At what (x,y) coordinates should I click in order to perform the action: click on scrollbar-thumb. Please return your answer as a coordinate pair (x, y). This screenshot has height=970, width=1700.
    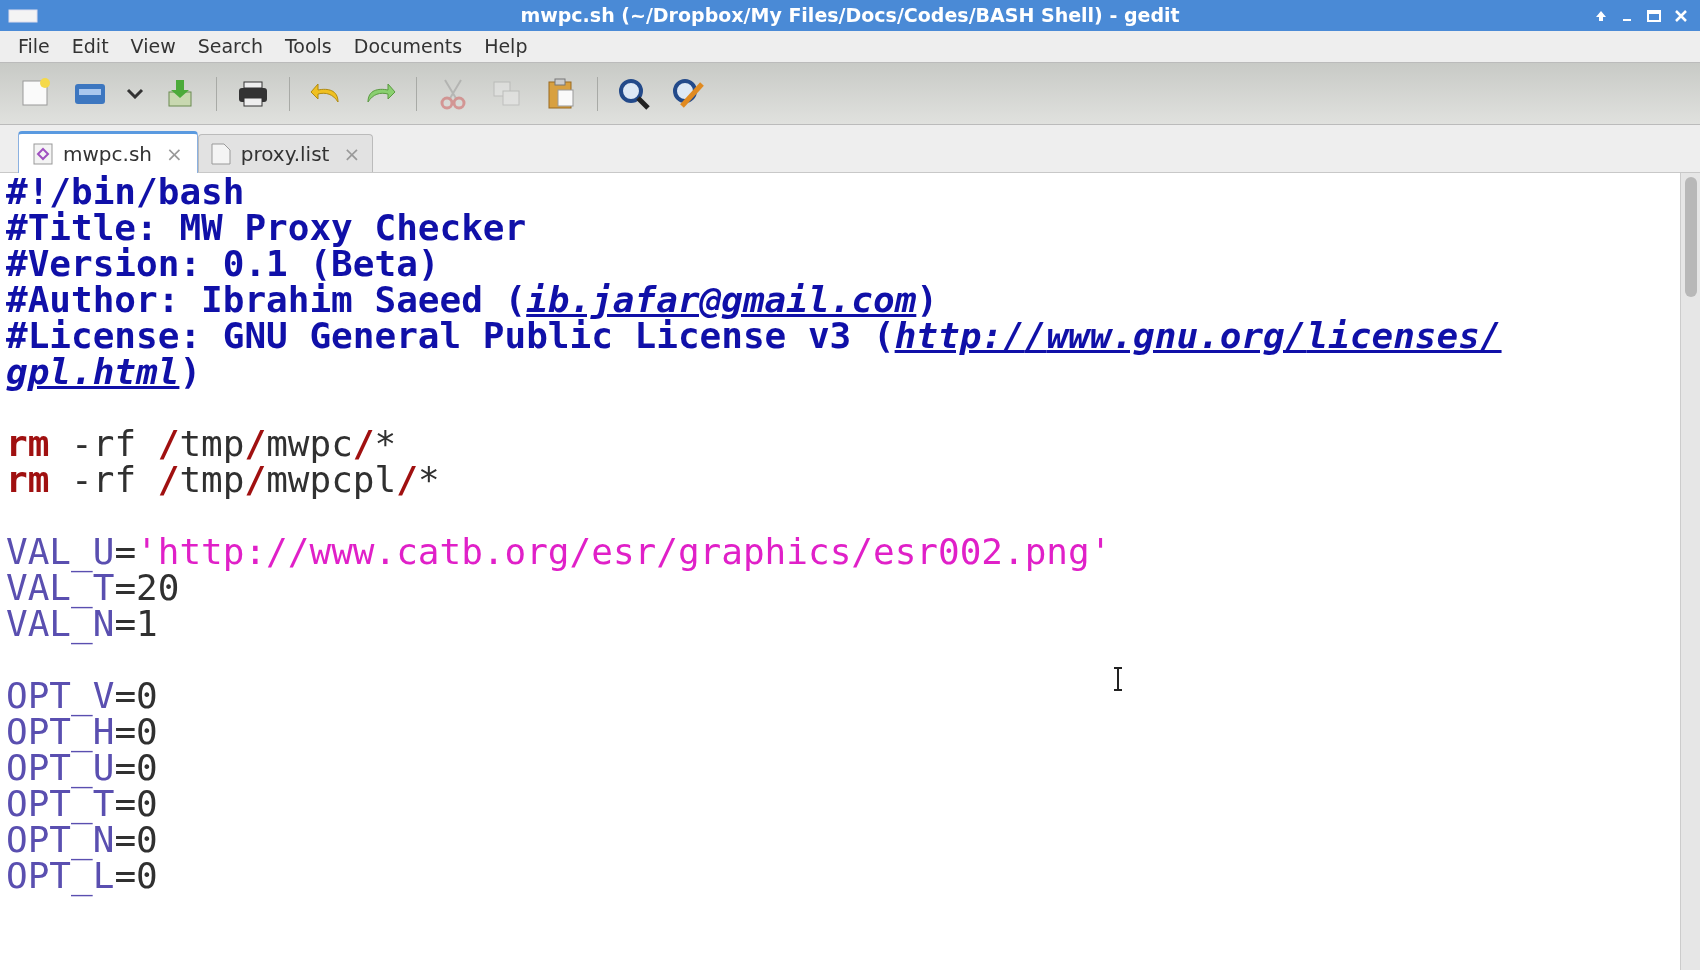
    Looking at the image, I should click on (1690, 237).